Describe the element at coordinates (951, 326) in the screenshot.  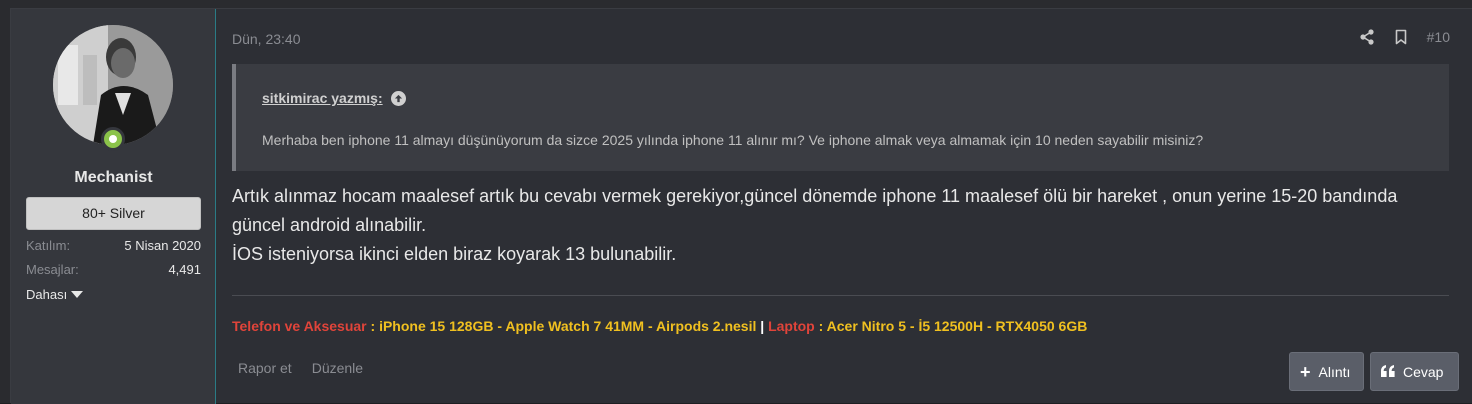
I see `signature-text: : Acer Nitro 5 - İ5 12500H - RTX4050 6GB` at that location.